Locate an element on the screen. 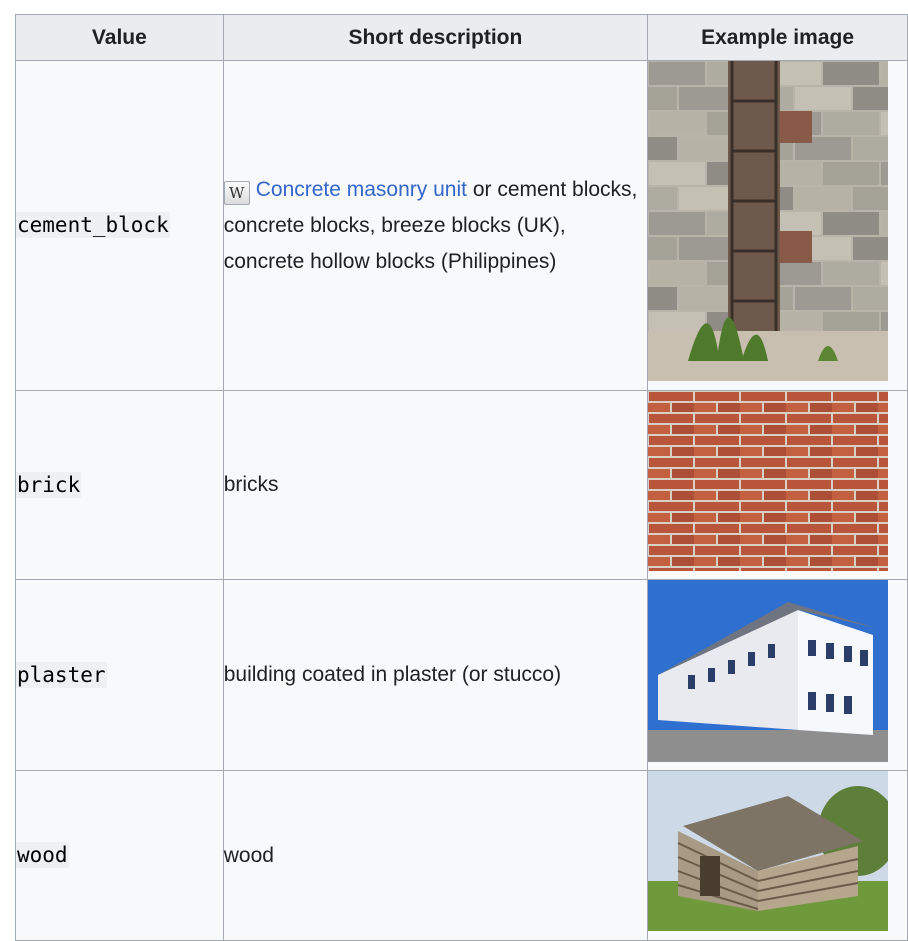 This screenshot has height=941, width=908. cement-block-image is located at coordinates (768, 221).